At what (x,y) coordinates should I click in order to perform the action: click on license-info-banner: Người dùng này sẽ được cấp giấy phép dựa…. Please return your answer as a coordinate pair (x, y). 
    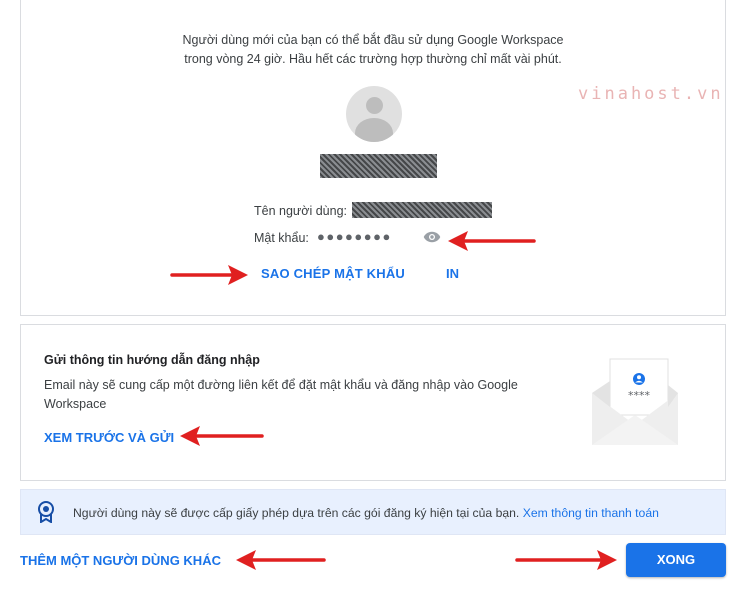
    Looking at the image, I should click on (373, 512).